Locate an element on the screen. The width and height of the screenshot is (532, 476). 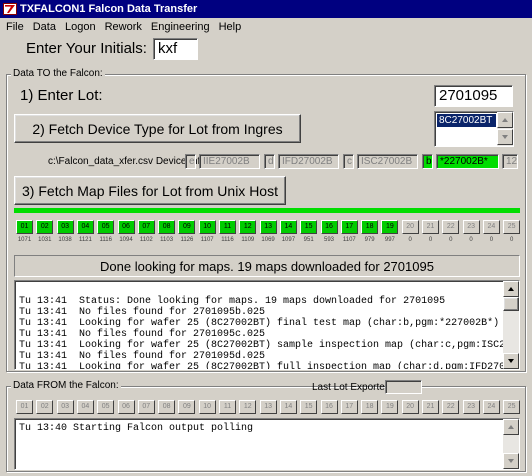
wafer-button-14: 14 is located at coordinates (288, 227).